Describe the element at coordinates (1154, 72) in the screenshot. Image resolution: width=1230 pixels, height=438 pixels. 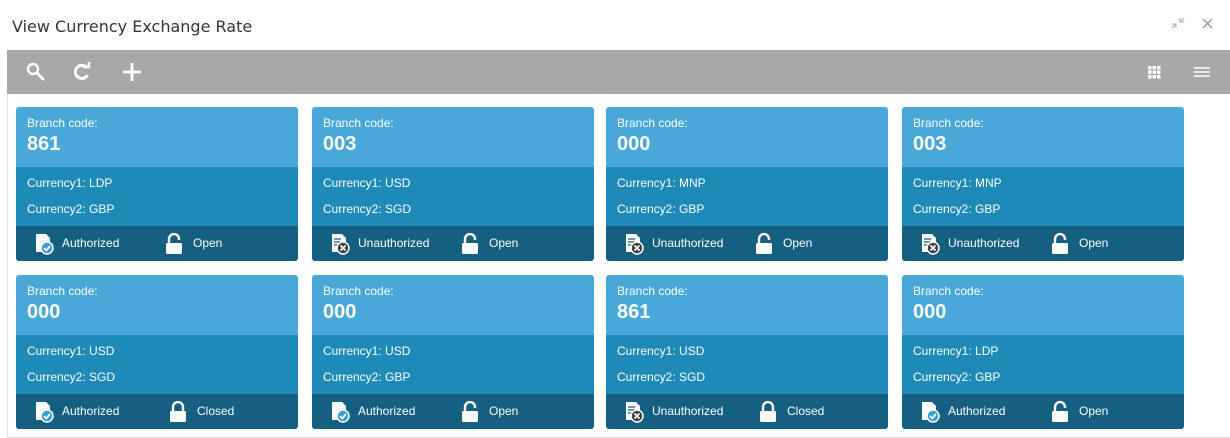
I see `grid-view-icon` at that location.